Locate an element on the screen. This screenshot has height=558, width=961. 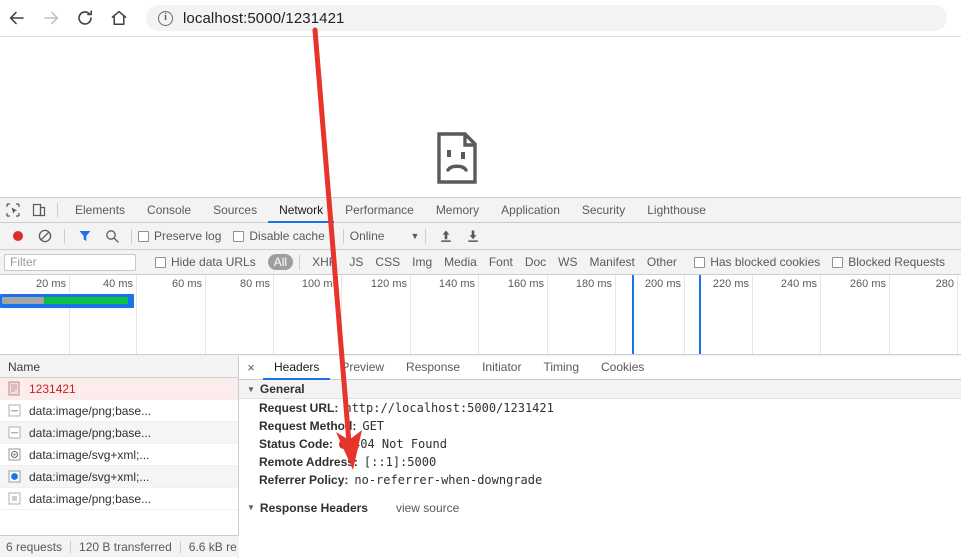
back-button is located at coordinates (17, 18).